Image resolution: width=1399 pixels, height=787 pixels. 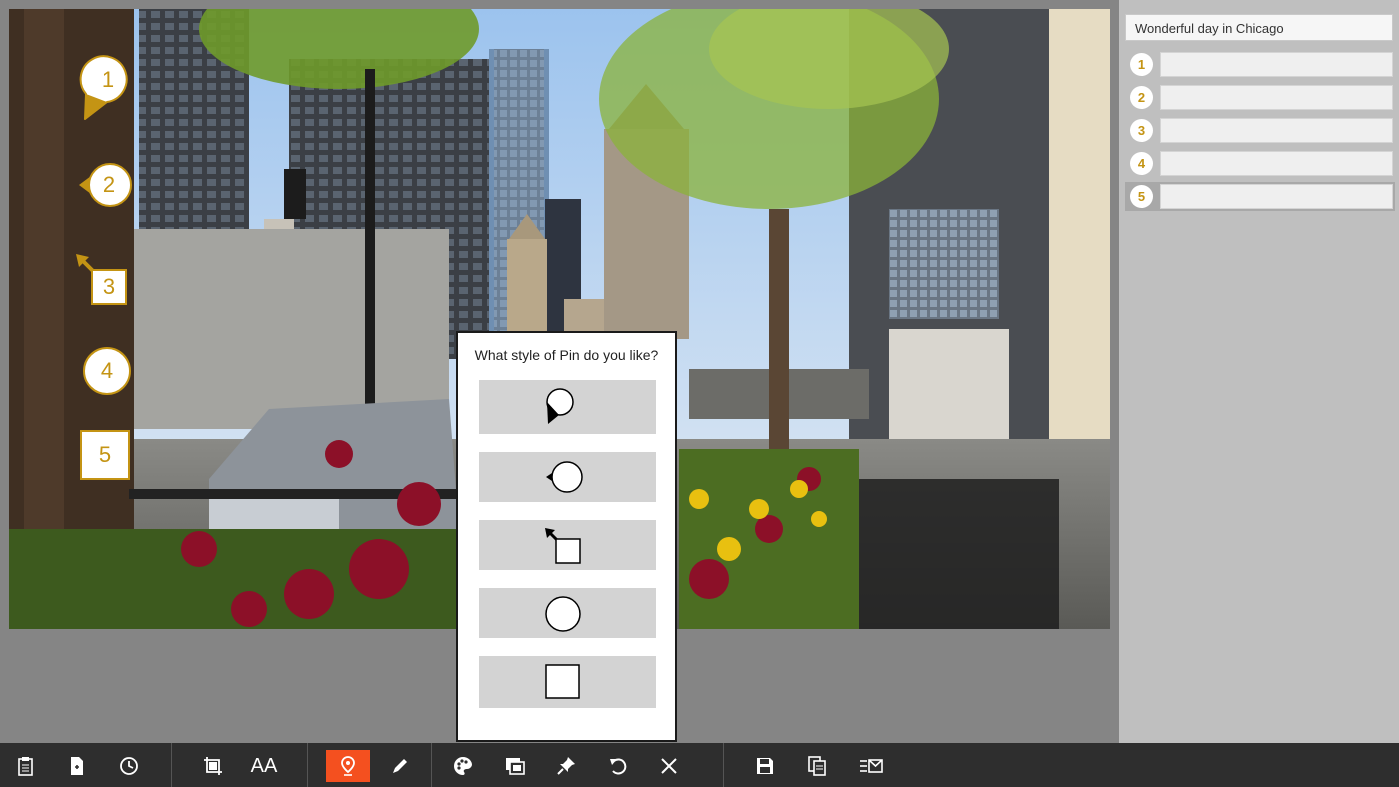 I want to click on save-icon, so click(x=765, y=766).